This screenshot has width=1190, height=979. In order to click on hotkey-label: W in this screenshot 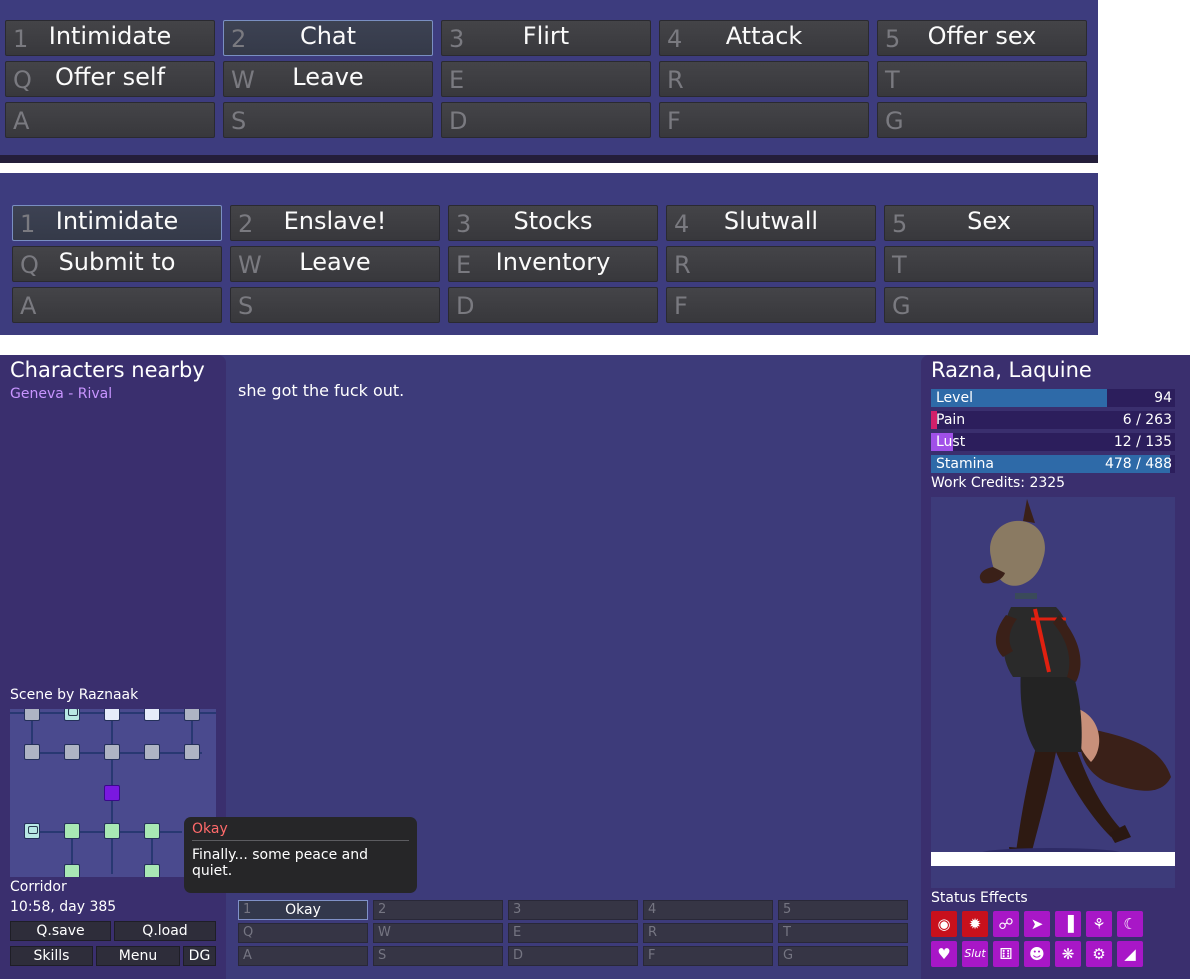, I will do `click(384, 932)`.